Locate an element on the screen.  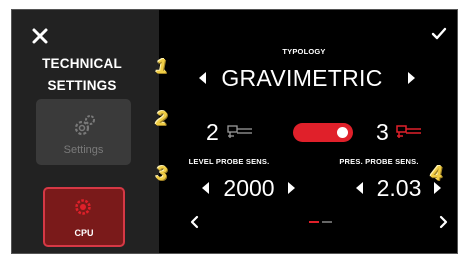
probe-toggle is located at coordinates (323, 132).